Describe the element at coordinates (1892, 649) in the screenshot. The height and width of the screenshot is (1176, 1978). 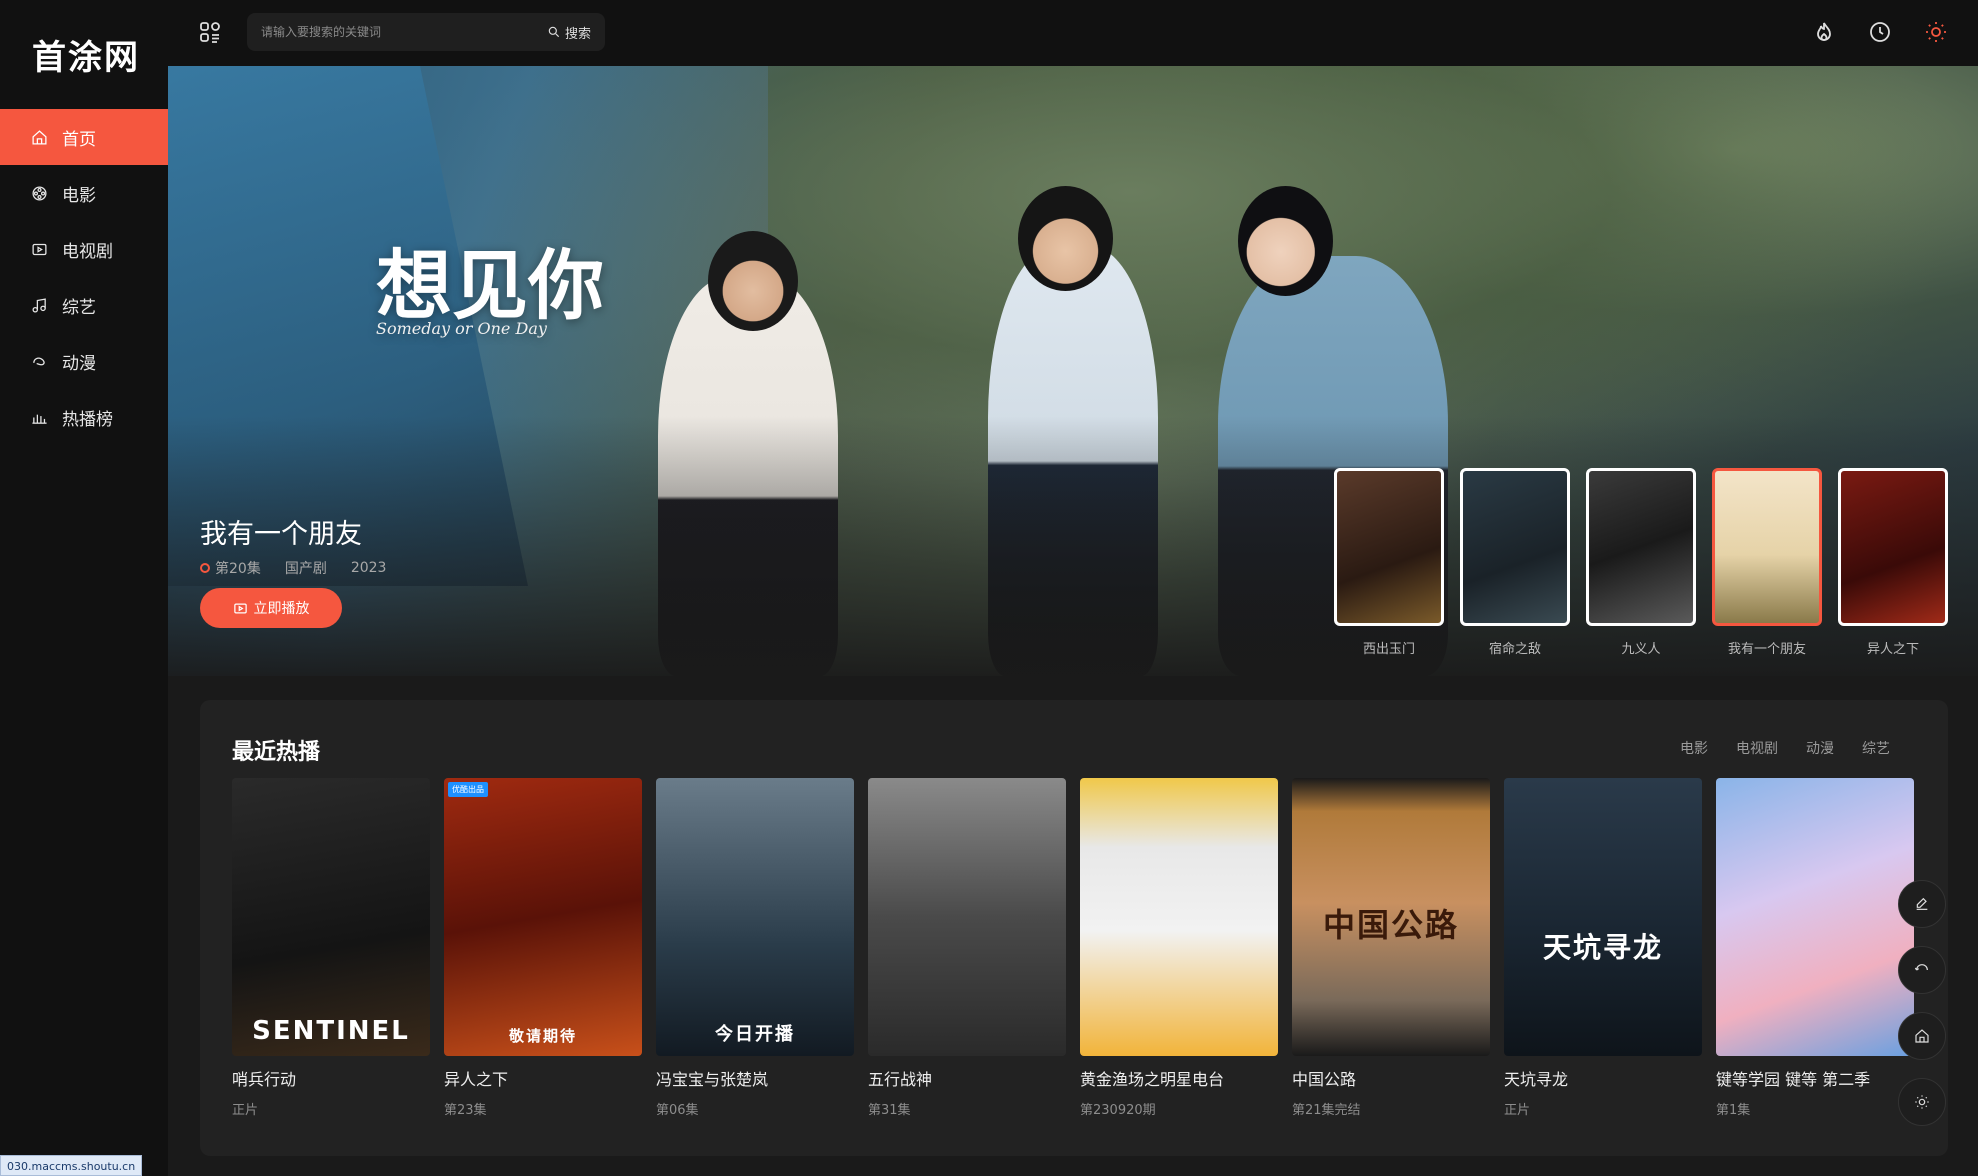
I see `thumbnail-caption: 异人之下` at that location.